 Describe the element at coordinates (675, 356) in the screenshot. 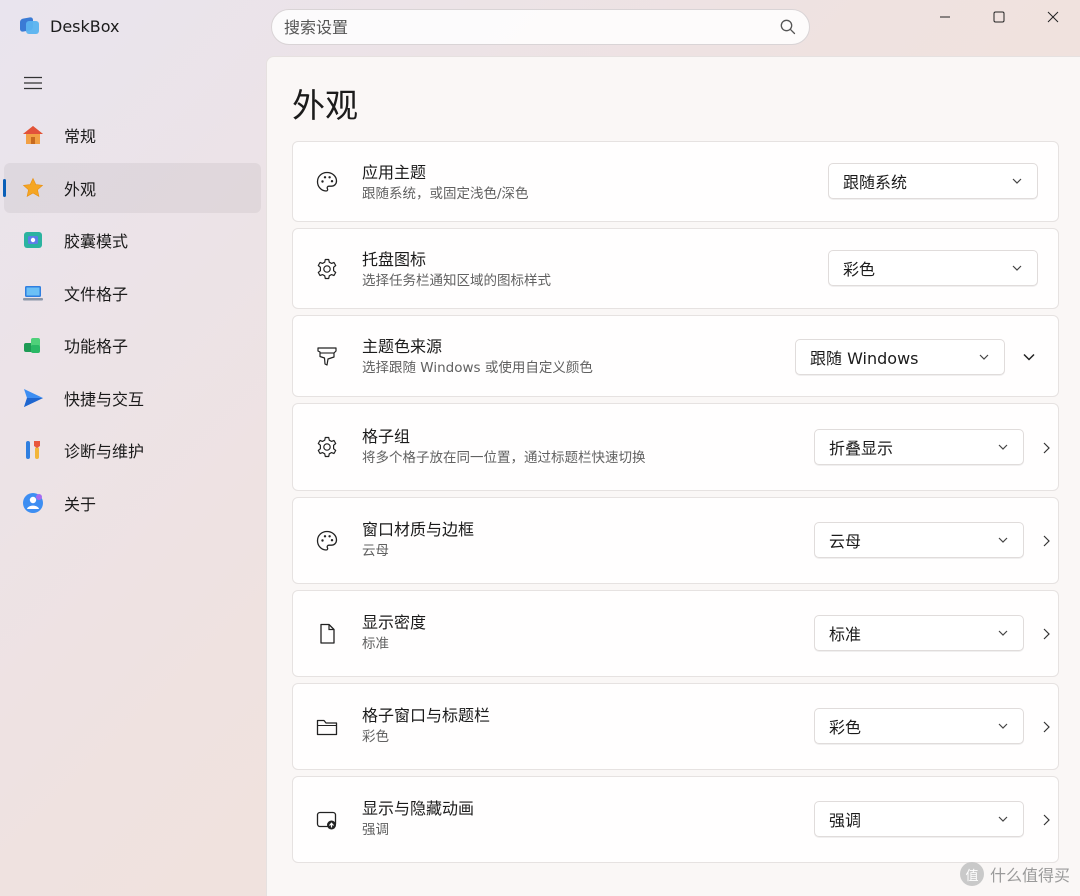

I see `setting-accent-source: 主题色来源 选择跟随 Windows 或使用自定义颜色 跟随 Windows` at that location.